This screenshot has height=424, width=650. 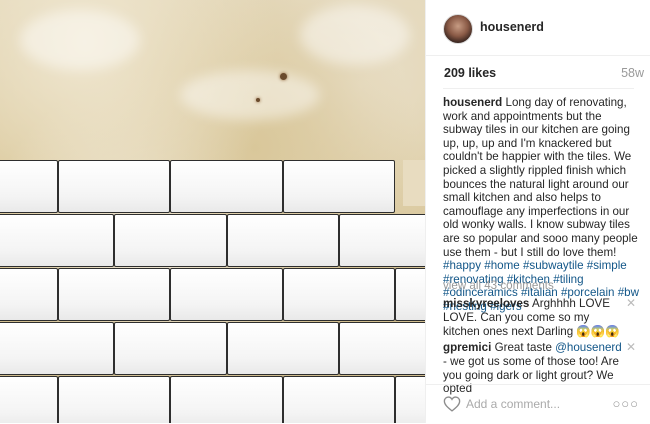 What do you see at coordinates (501, 265) in the screenshot?
I see `hashtag-link: #home` at bounding box center [501, 265].